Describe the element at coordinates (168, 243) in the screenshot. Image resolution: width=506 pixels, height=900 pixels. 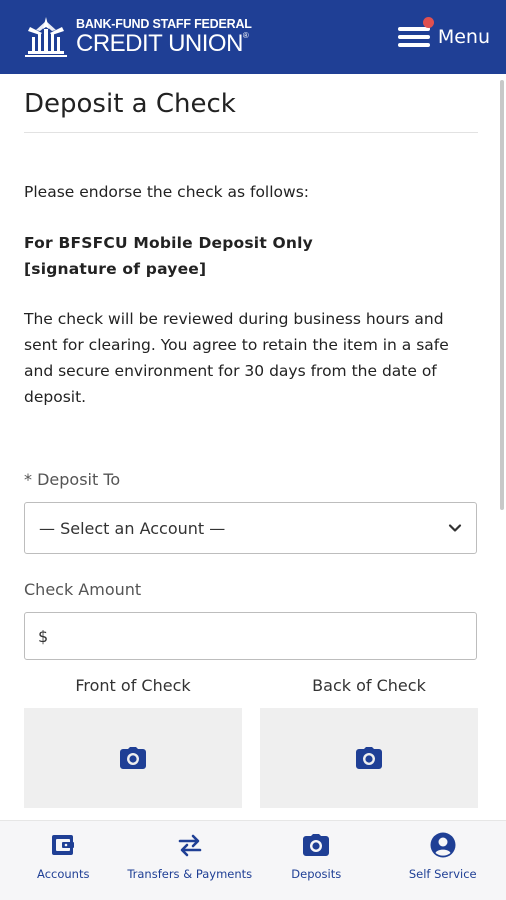
I see `endorsement-line-1: For BFSFCU Mobile Deposit Only` at that location.